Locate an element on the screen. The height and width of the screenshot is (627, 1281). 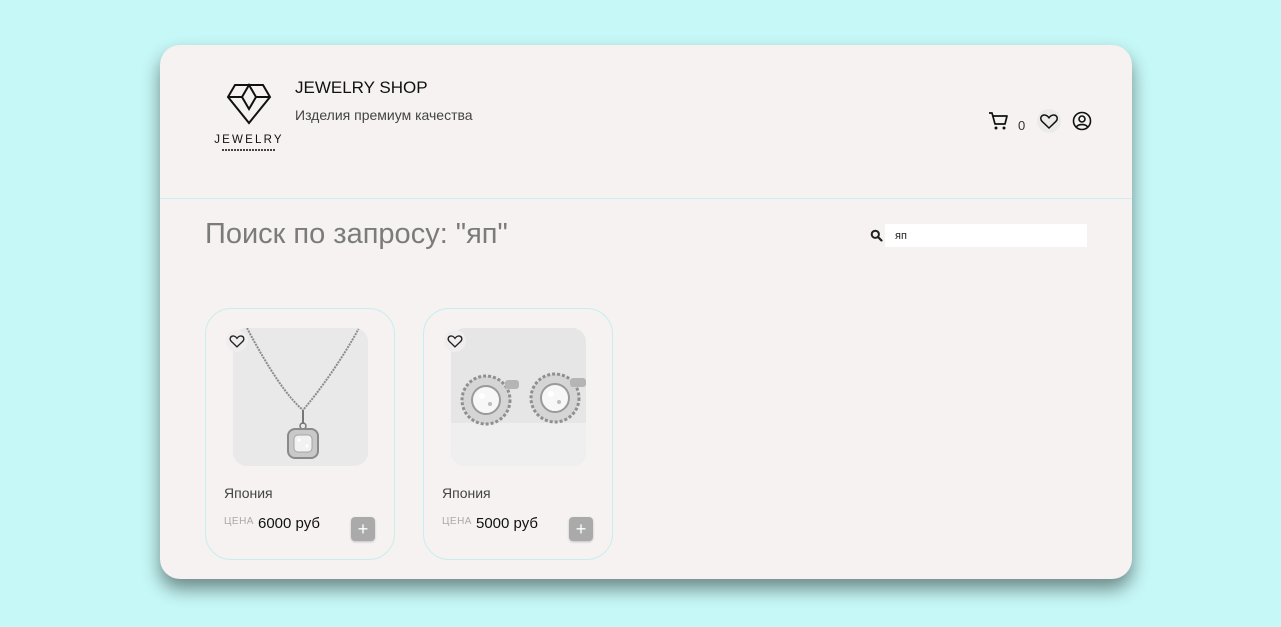
price-value: 6000 руб is located at coordinates (289, 523).